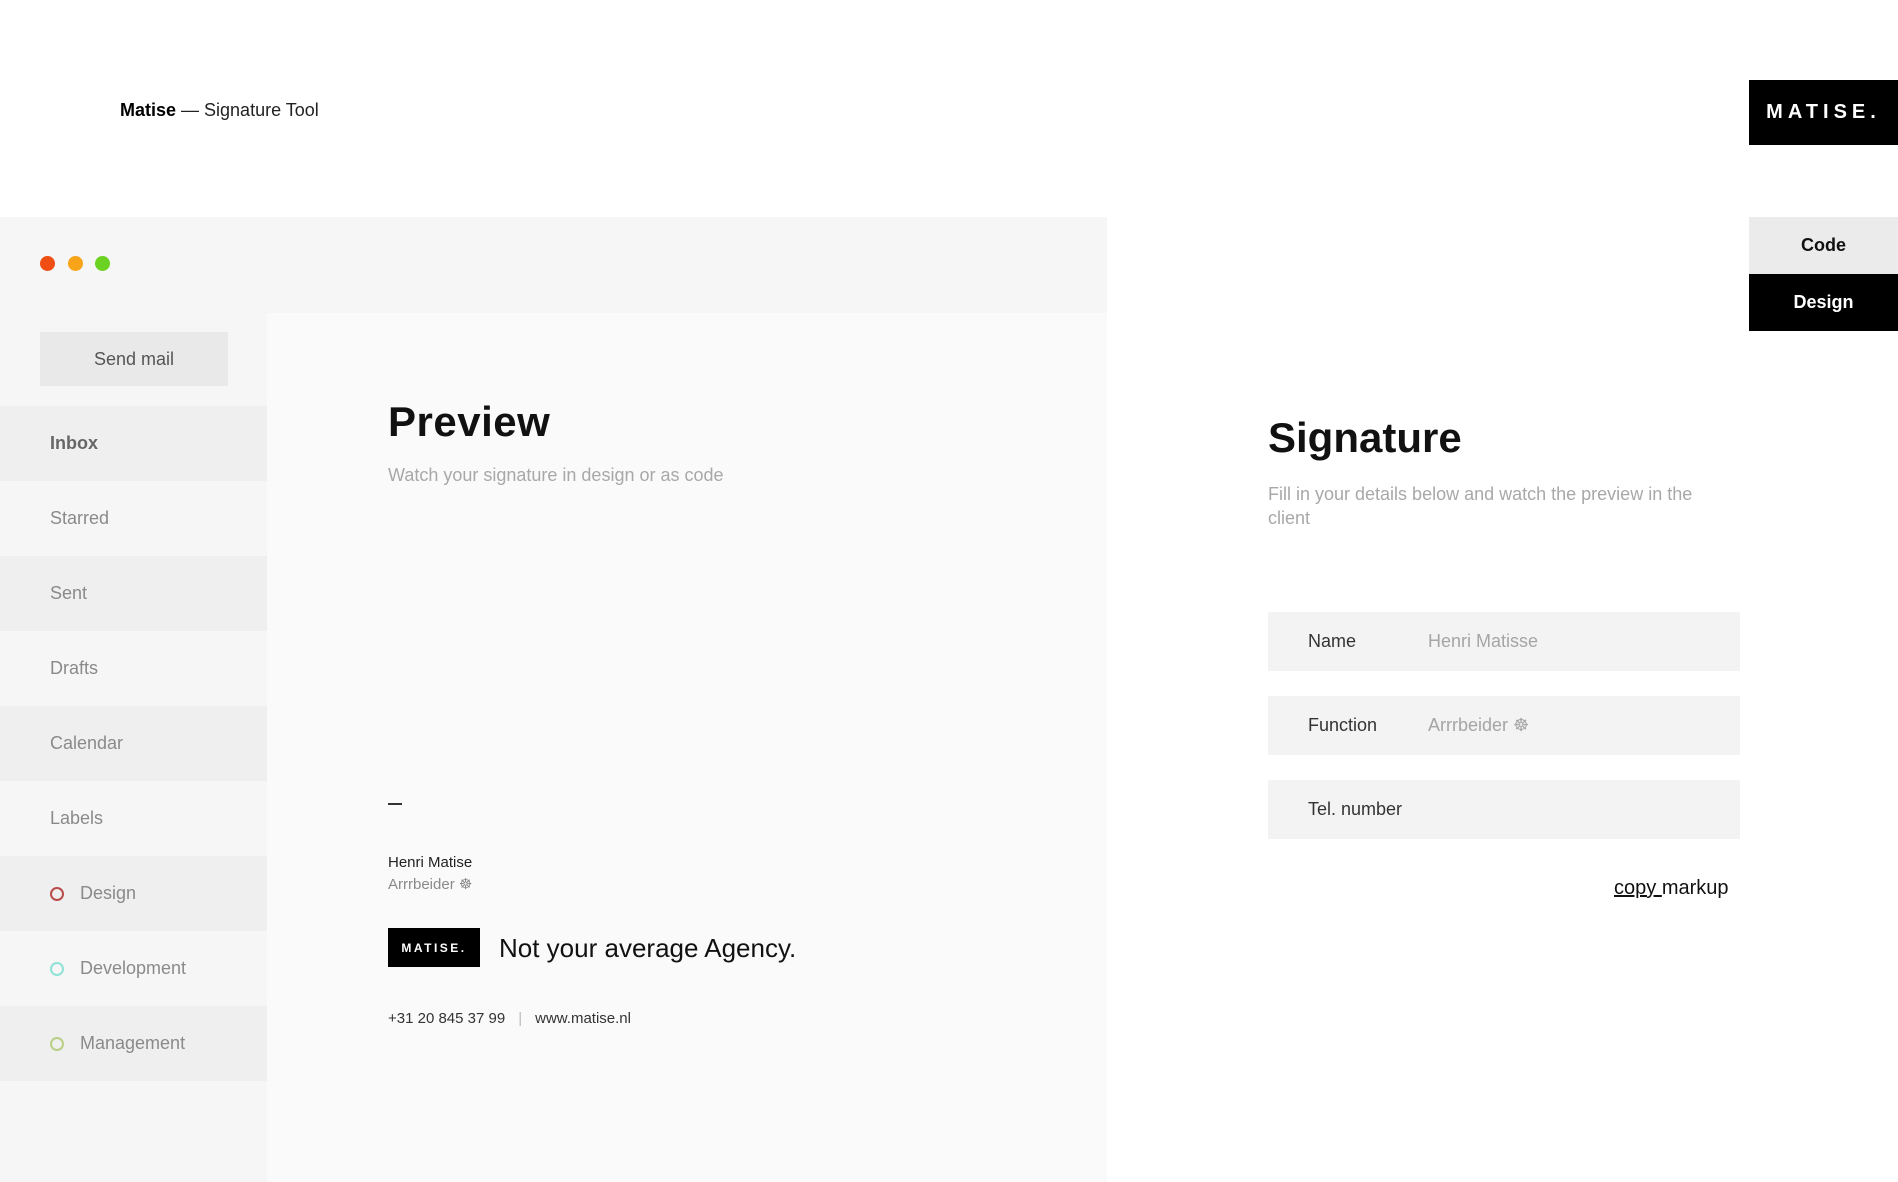 This screenshot has height=1182, width=1898. What do you see at coordinates (430, 862) in the screenshot?
I see `signature-name: Henri Matise` at bounding box center [430, 862].